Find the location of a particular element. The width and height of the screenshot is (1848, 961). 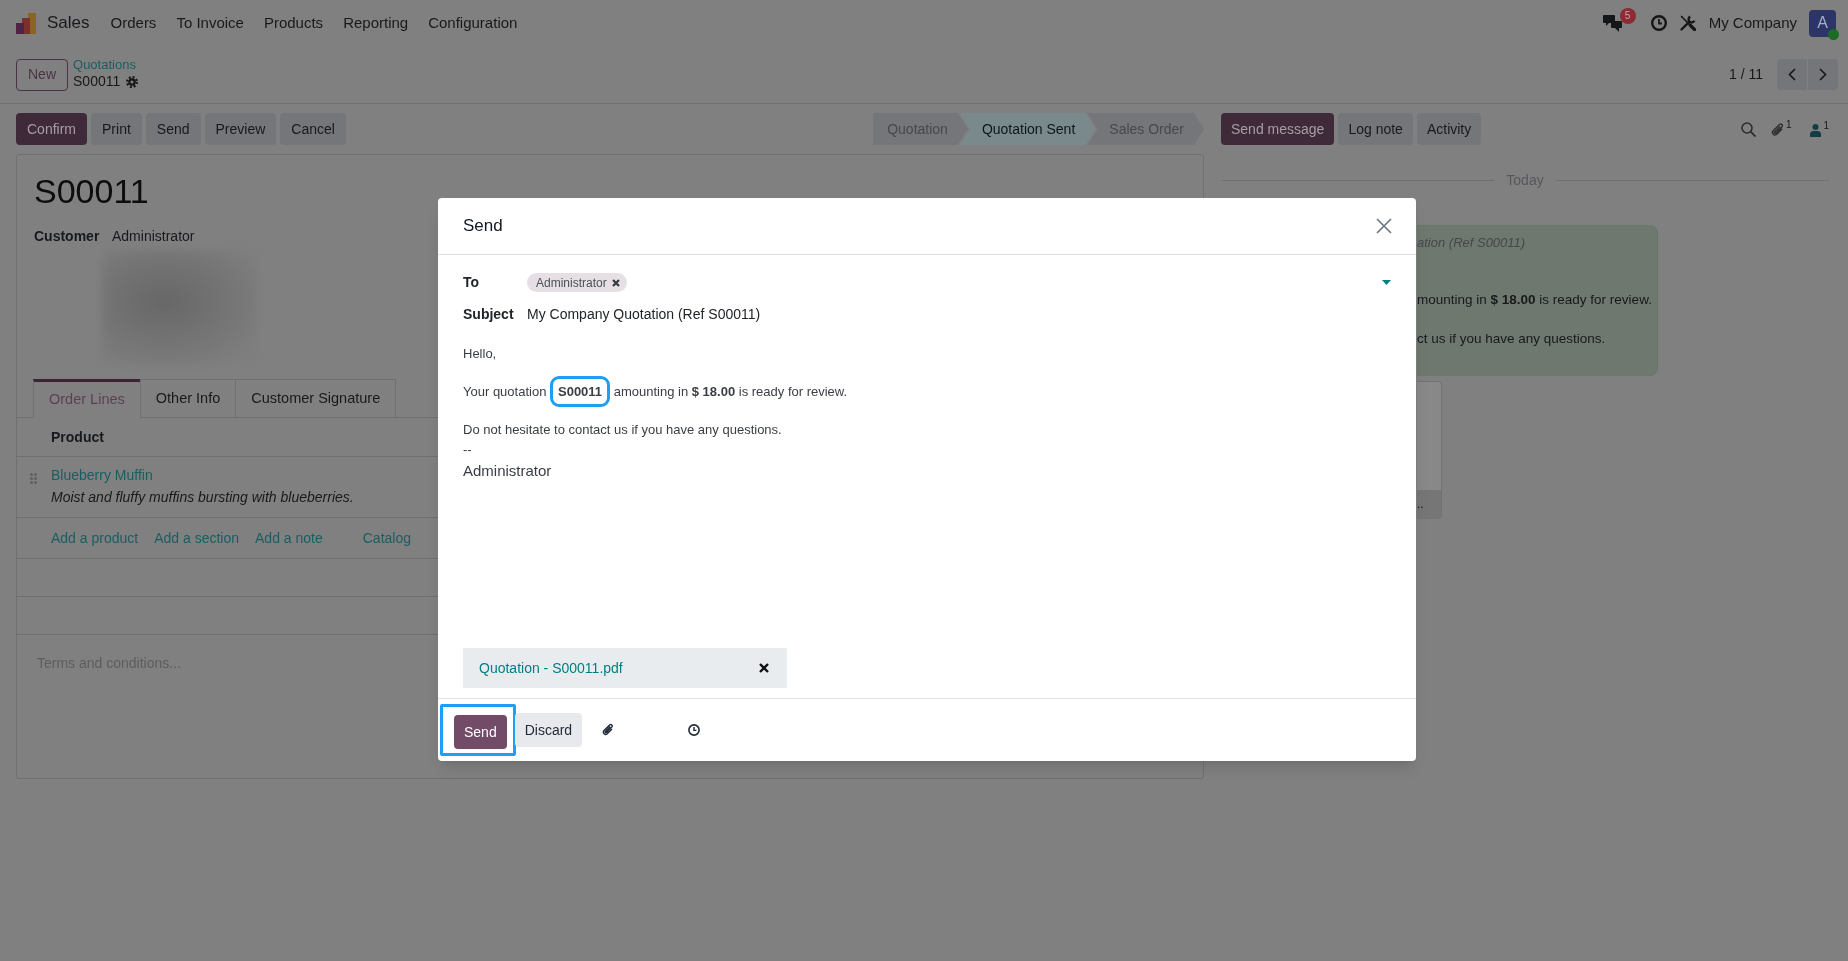

search-icon is located at coordinates (1748, 129).